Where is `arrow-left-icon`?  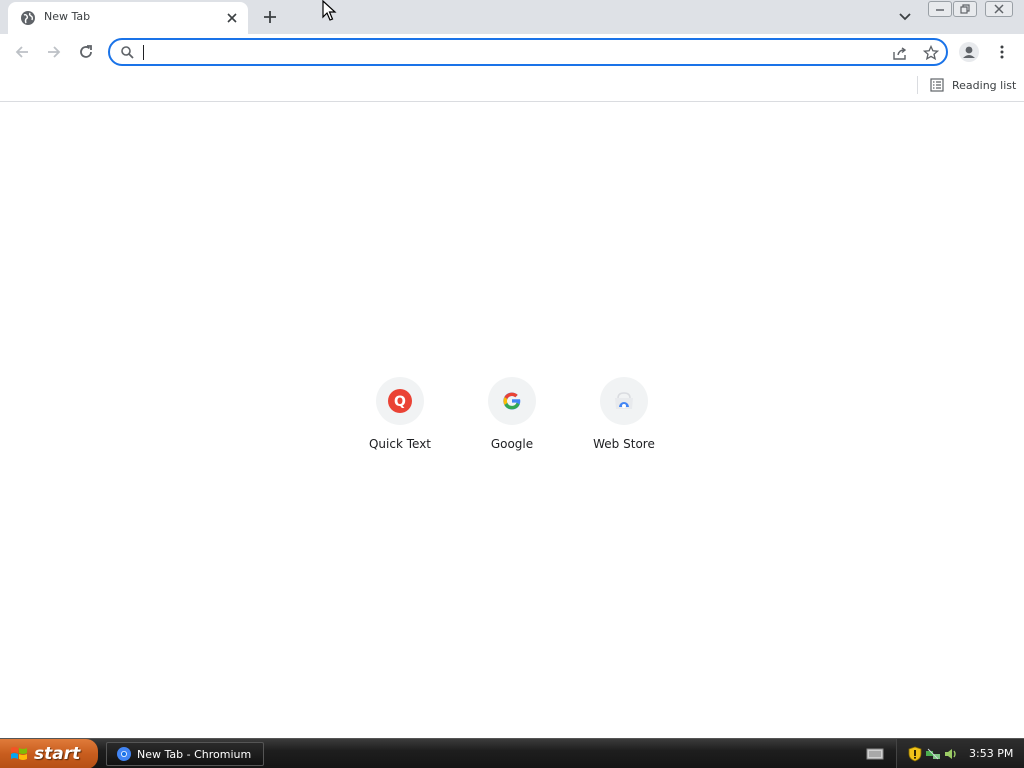
arrow-left-icon is located at coordinates (21, 52).